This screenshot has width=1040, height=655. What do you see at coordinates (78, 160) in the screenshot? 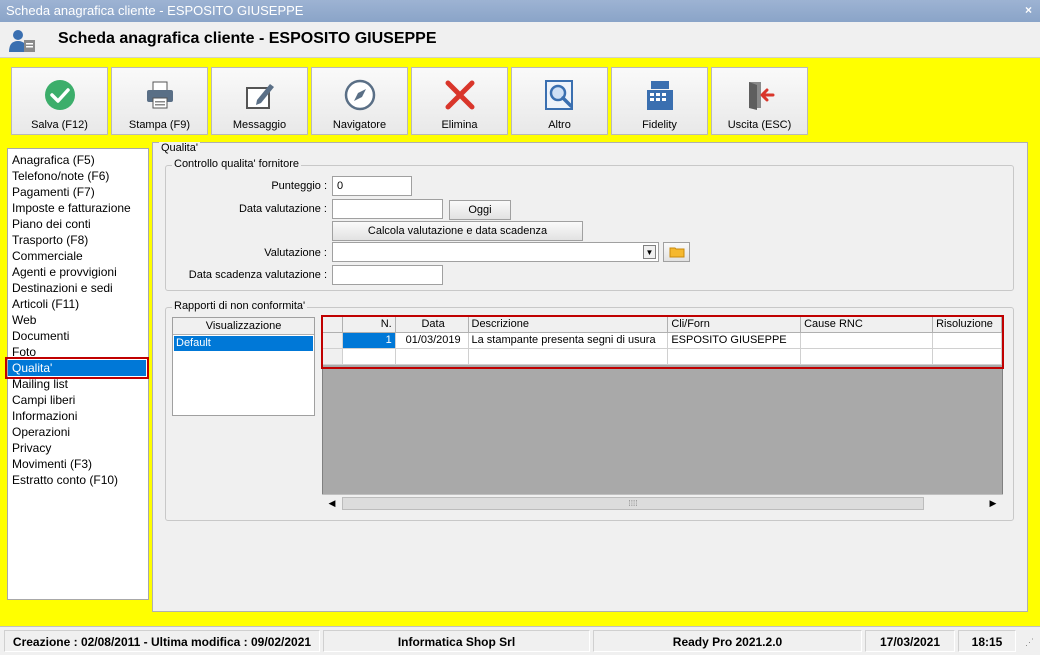
I see `sidebar-item-anagrafica: Anagrafica (F5)` at bounding box center [78, 160].